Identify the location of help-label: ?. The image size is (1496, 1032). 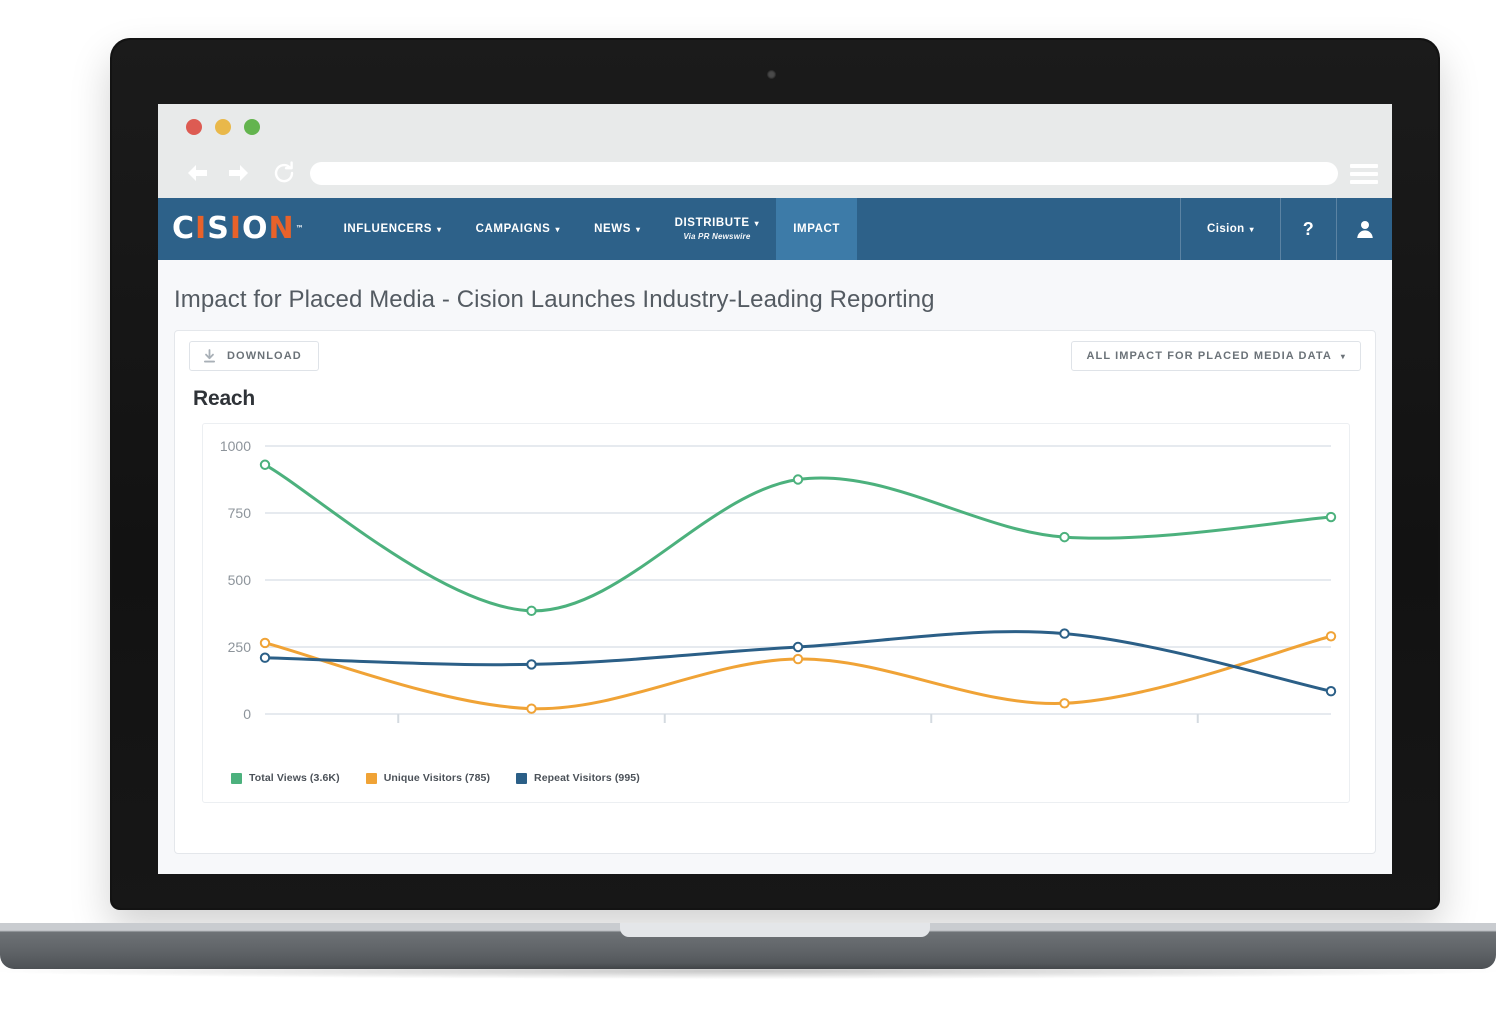
(1308, 228).